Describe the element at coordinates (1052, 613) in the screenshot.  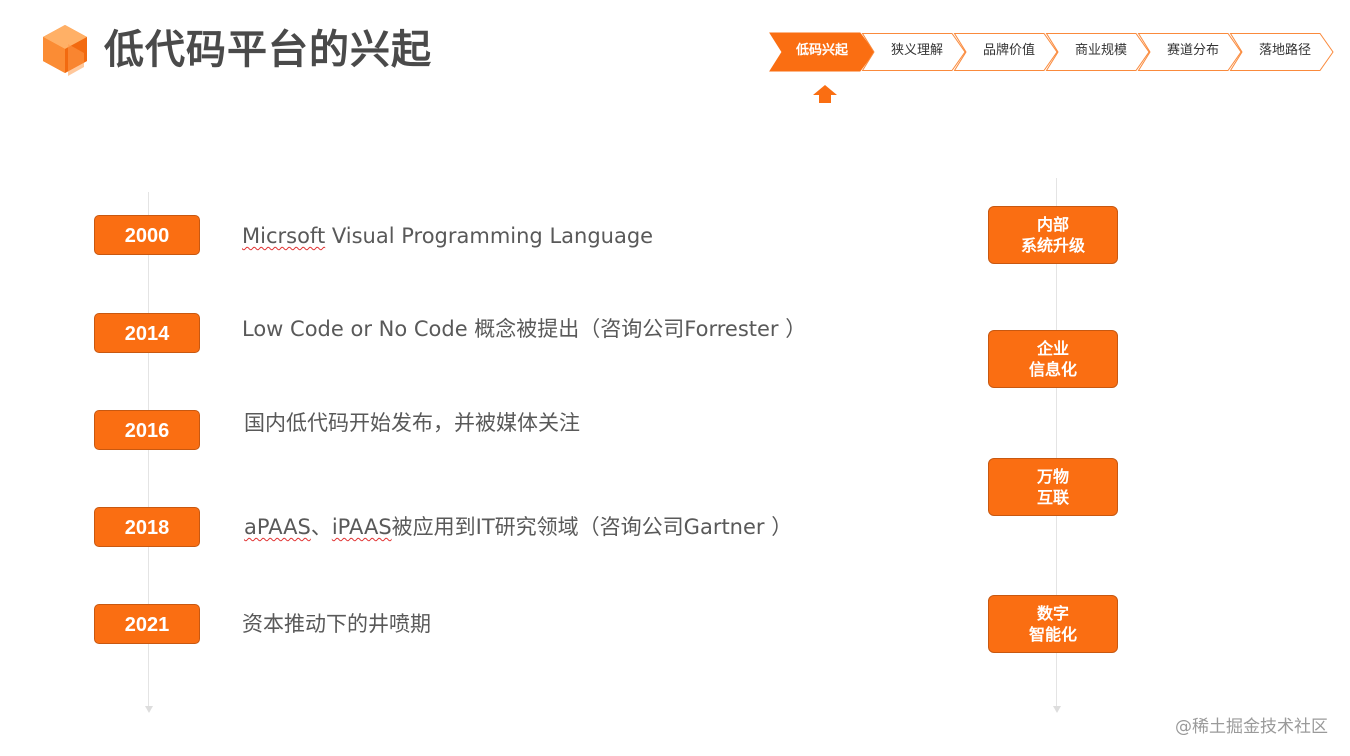
I see `stage-line-1: 数字` at that location.